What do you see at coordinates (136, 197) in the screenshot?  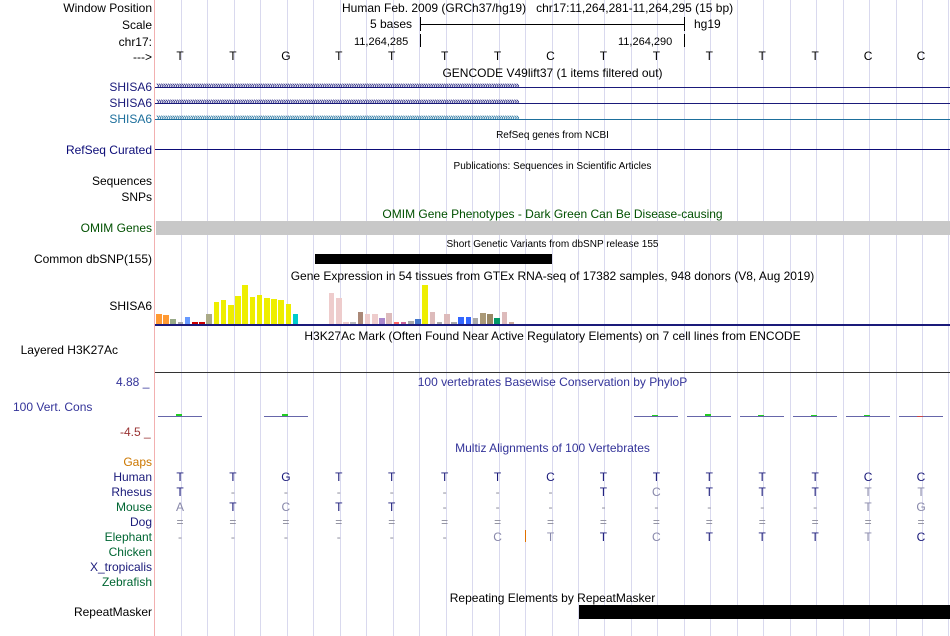 I see `snps-label: SNPs` at bounding box center [136, 197].